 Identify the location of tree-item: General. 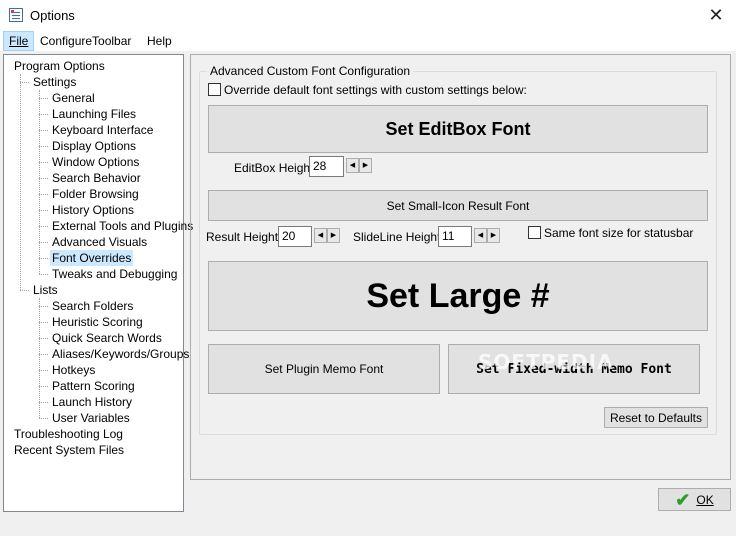
(73, 98).